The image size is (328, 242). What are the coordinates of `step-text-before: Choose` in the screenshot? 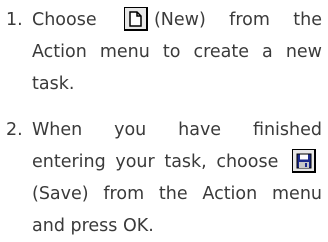 It's located at (64, 20).